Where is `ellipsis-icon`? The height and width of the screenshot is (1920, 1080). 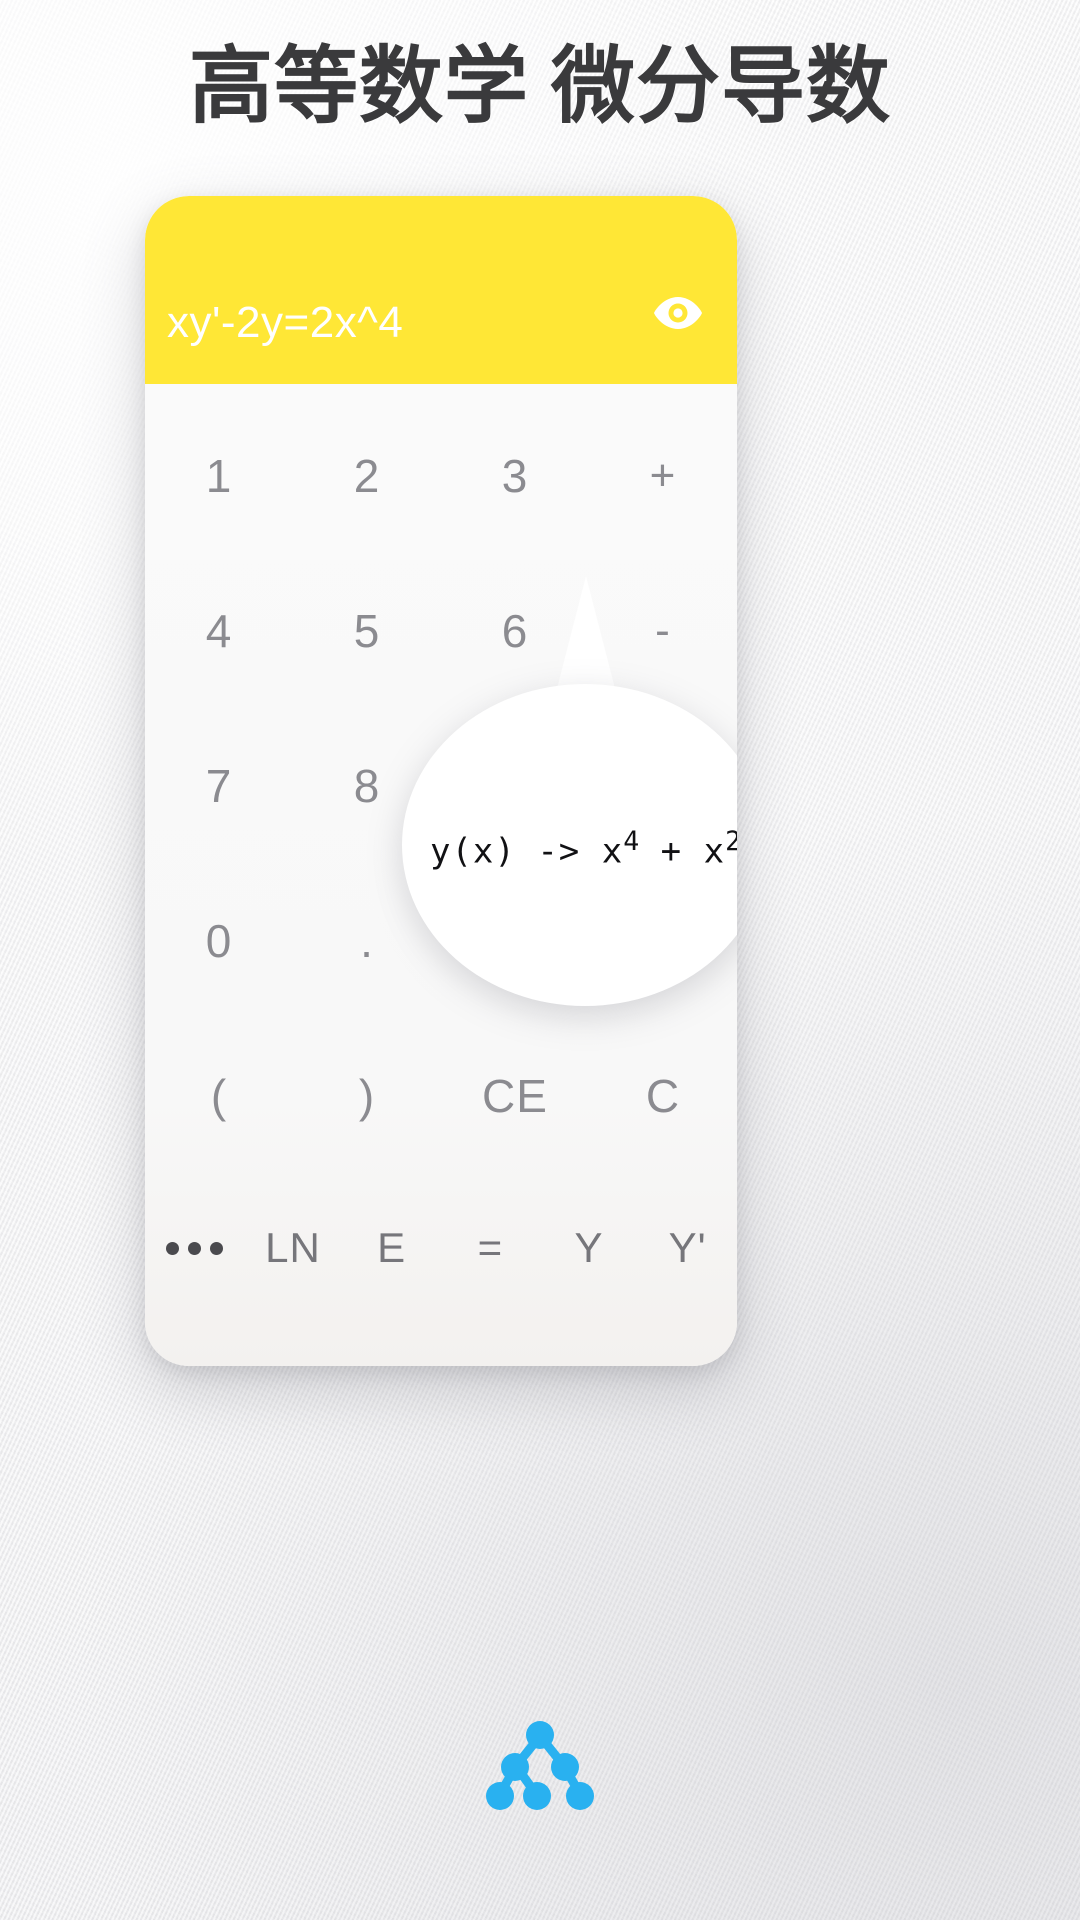
ellipsis-icon is located at coordinates (194, 1248).